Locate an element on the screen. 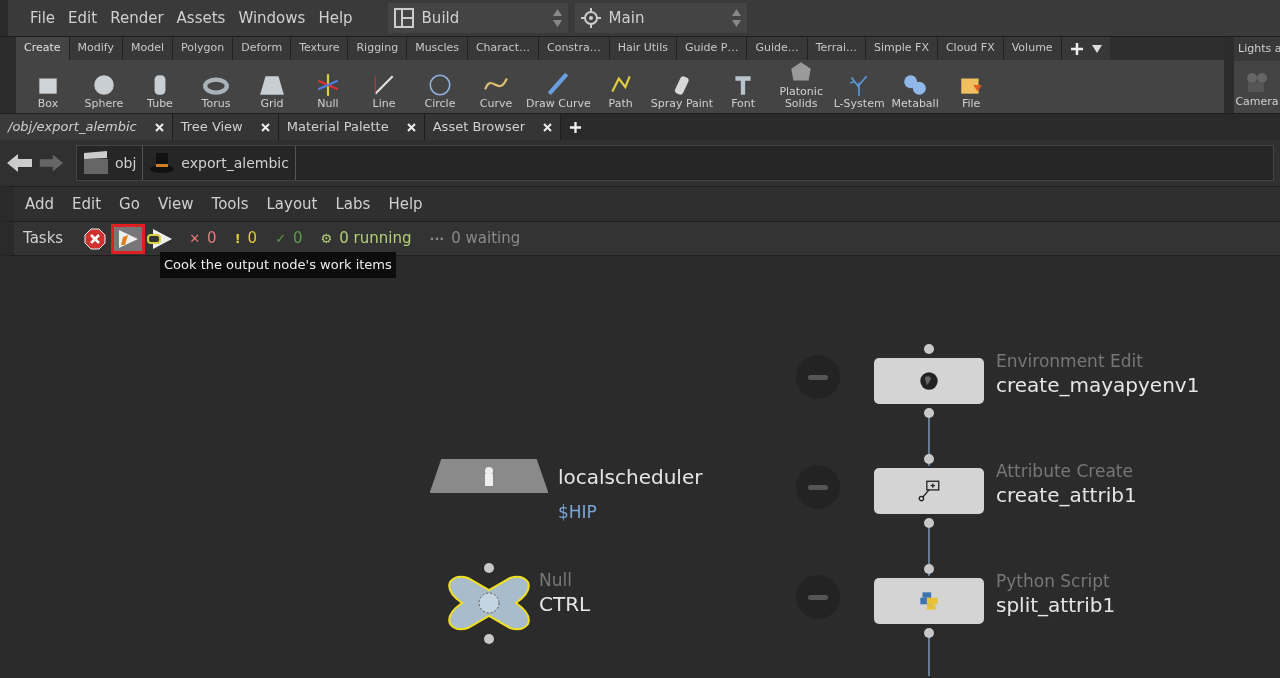 The width and height of the screenshot is (1280, 678). caret-icon is located at coordinates (1096, 48).